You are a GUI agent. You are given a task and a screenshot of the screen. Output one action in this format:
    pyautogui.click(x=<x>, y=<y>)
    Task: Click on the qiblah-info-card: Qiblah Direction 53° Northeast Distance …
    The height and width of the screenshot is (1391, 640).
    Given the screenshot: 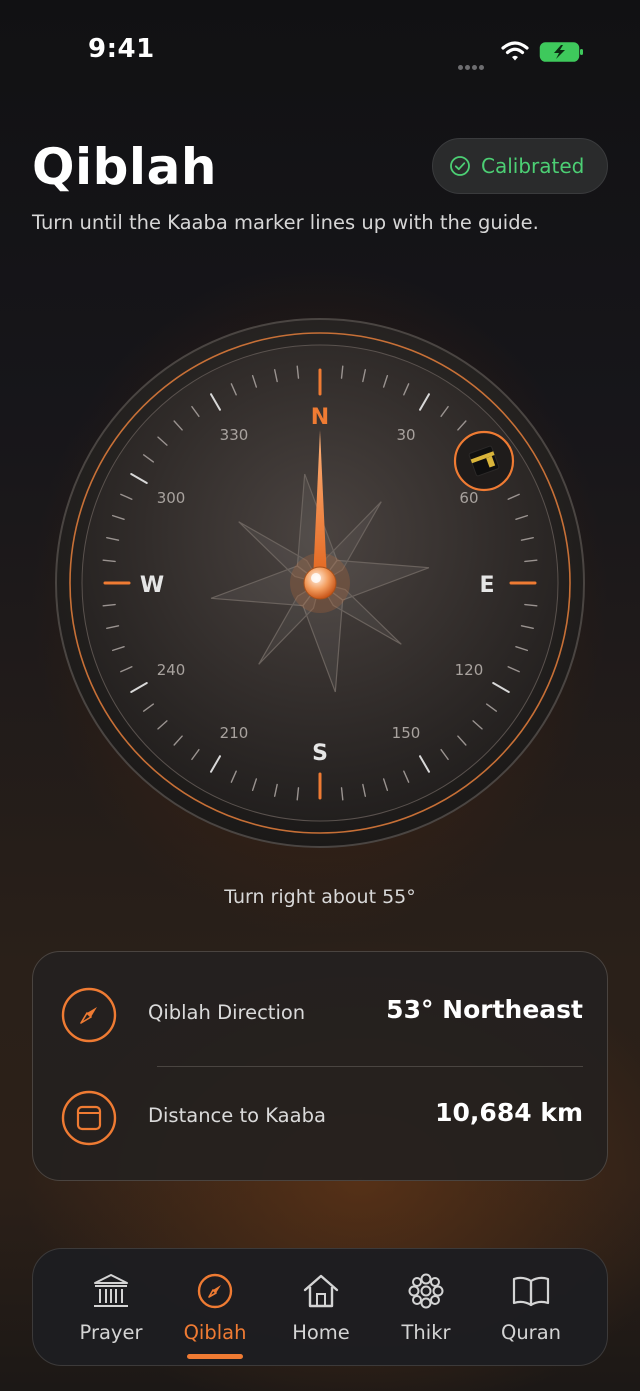 What is the action you would take?
    pyautogui.click(x=320, y=1066)
    